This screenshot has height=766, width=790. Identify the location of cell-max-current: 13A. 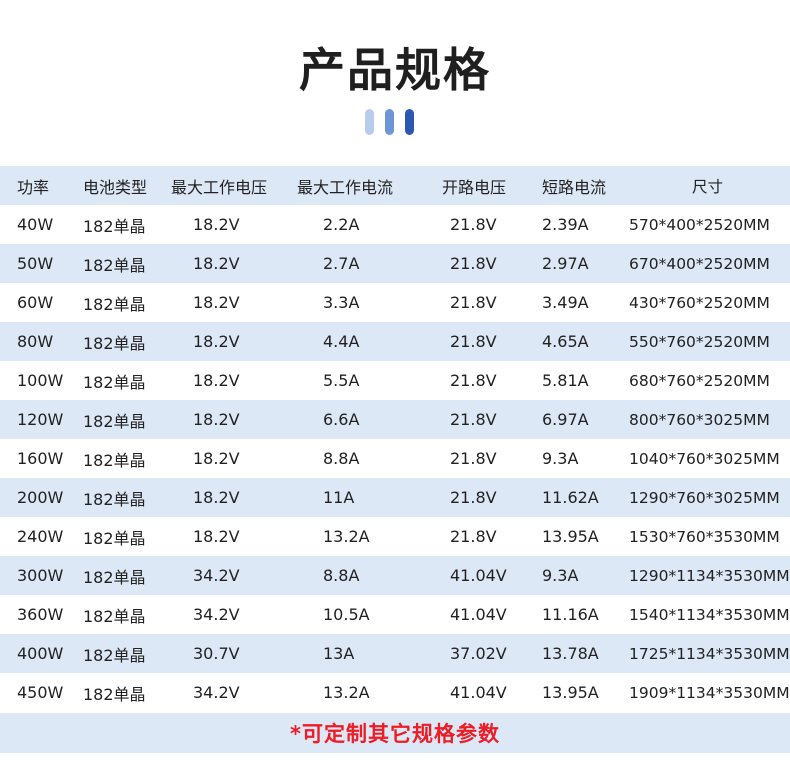
(339, 653).